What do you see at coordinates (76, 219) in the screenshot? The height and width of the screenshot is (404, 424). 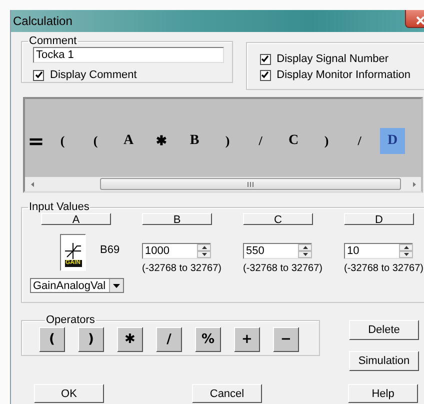 I see `input-select-button: A` at bounding box center [76, 219].